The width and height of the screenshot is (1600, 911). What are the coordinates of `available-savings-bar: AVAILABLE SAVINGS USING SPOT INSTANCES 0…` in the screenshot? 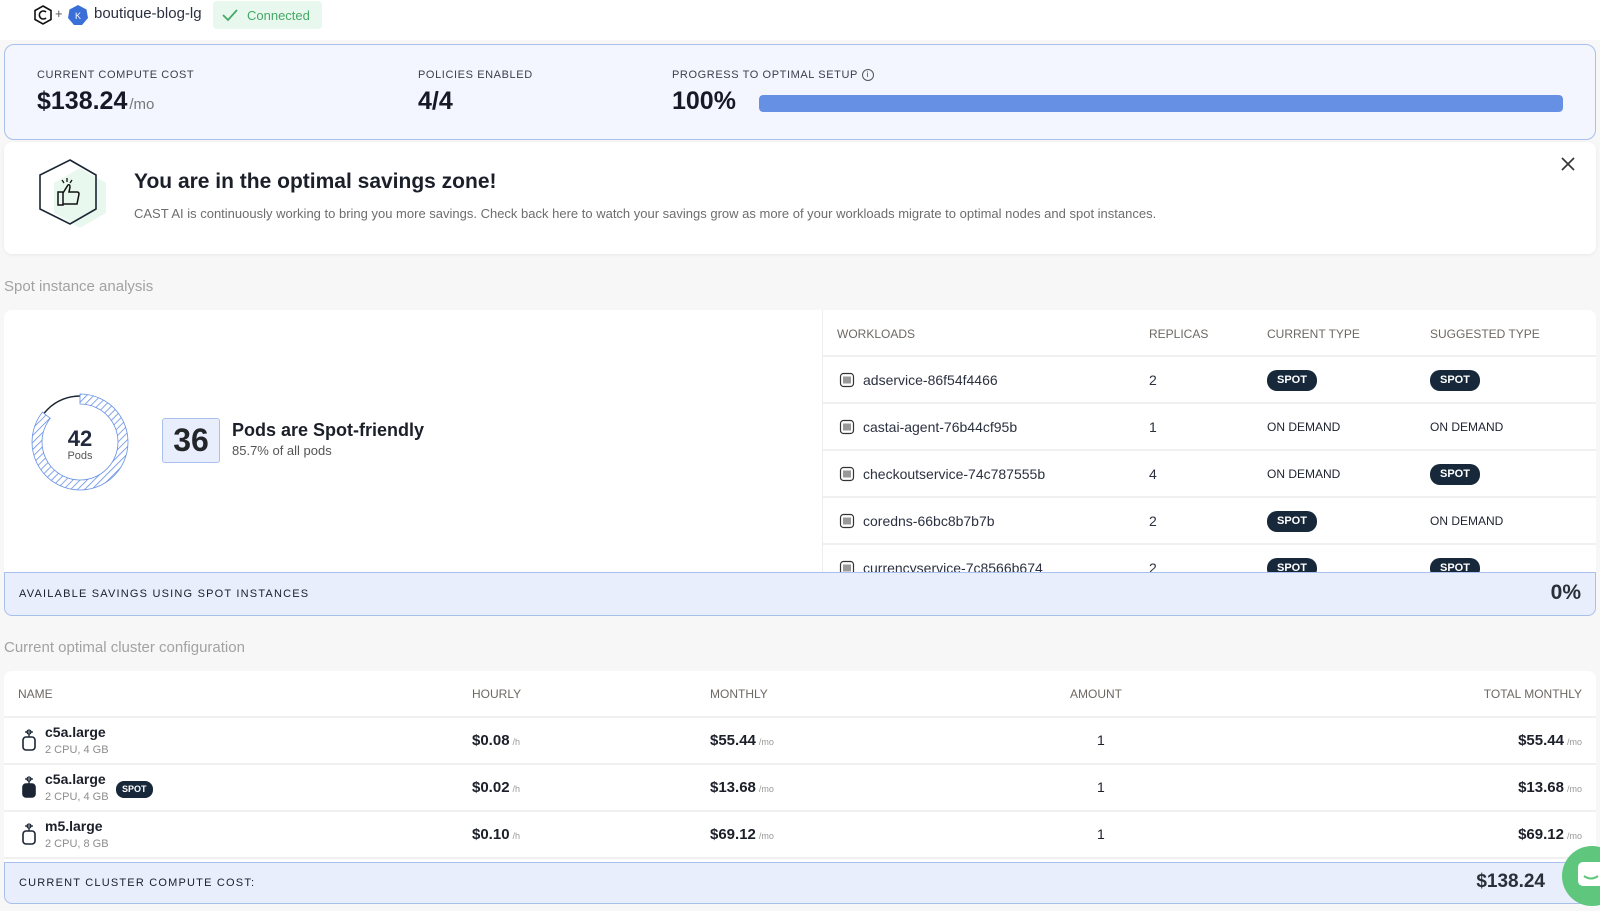 It's located at (800, 594).